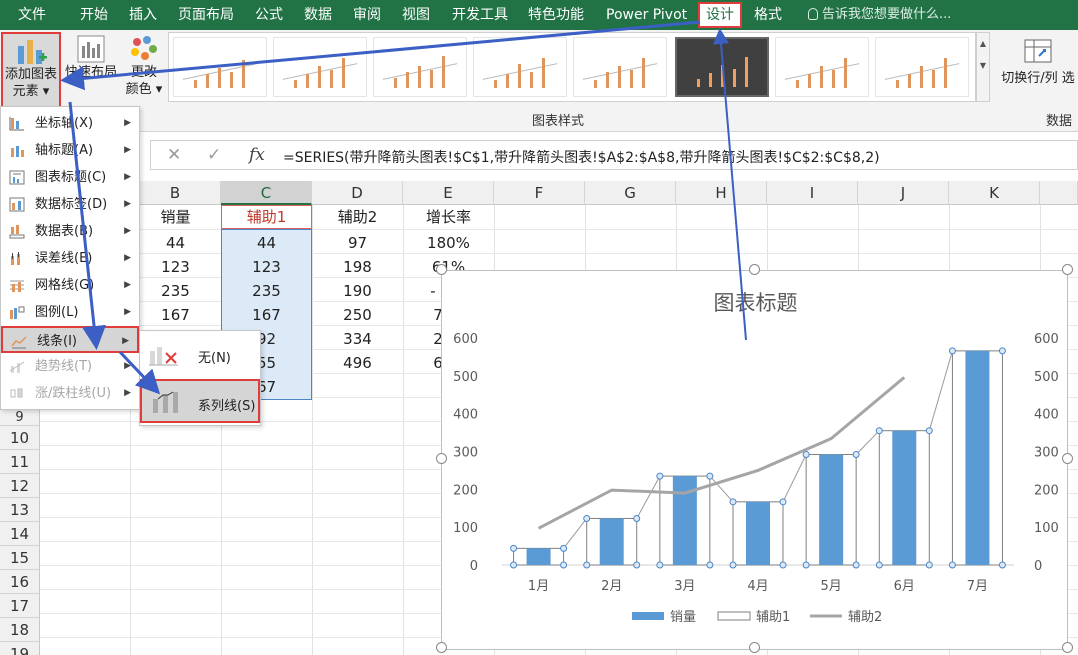 This screenshot has height=655, width=1078. I want to click on tab-formulas: 公式, so click(269, 15).